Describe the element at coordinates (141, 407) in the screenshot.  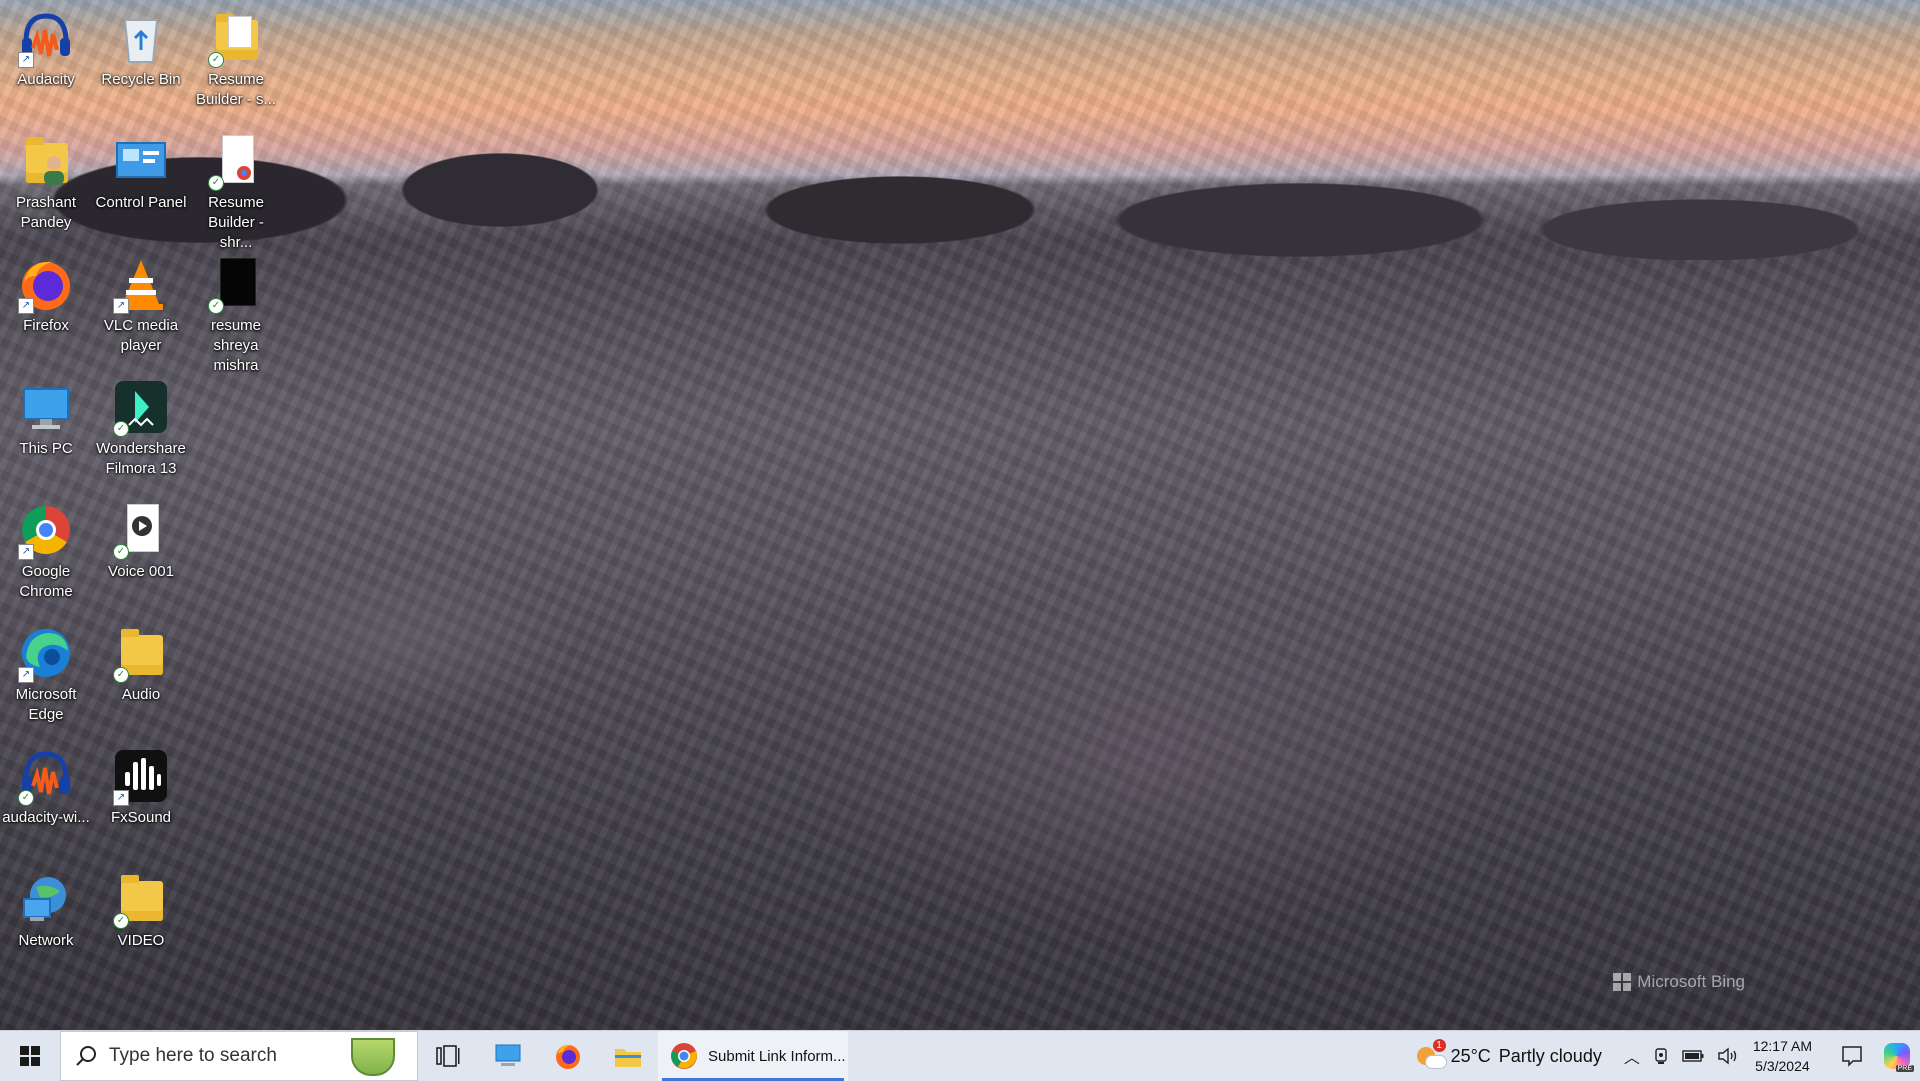
I see `filmora-icon: ✓` at that location.